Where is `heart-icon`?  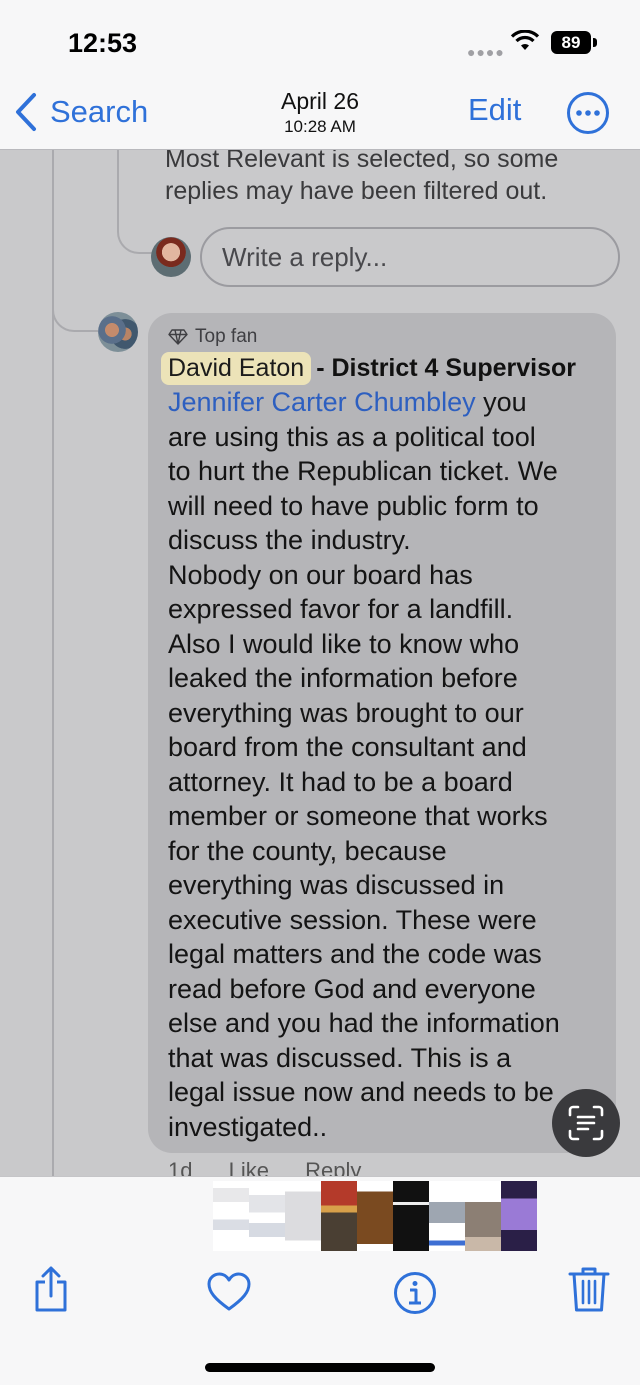 heart-icon is located at coordinates (229, 1291).